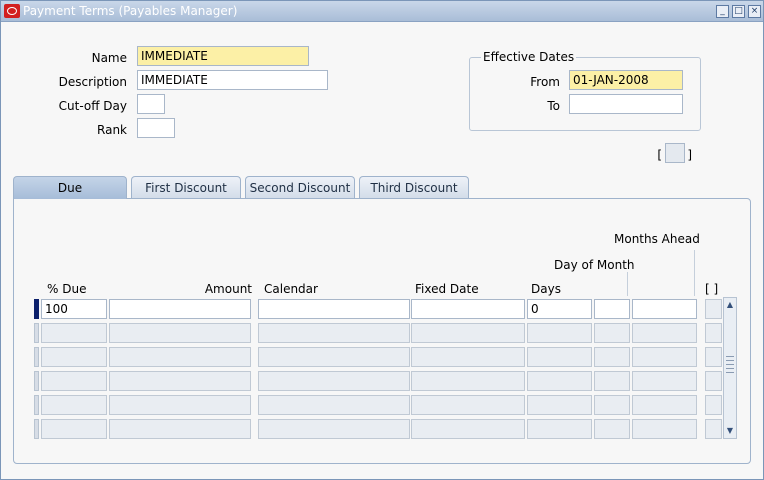 The height and width of the screenshot is (480, 764). What do you see at coordinates (151, 104) in the screenshot?
I see `cutoff-day-field` at bounding box center [151, 104].